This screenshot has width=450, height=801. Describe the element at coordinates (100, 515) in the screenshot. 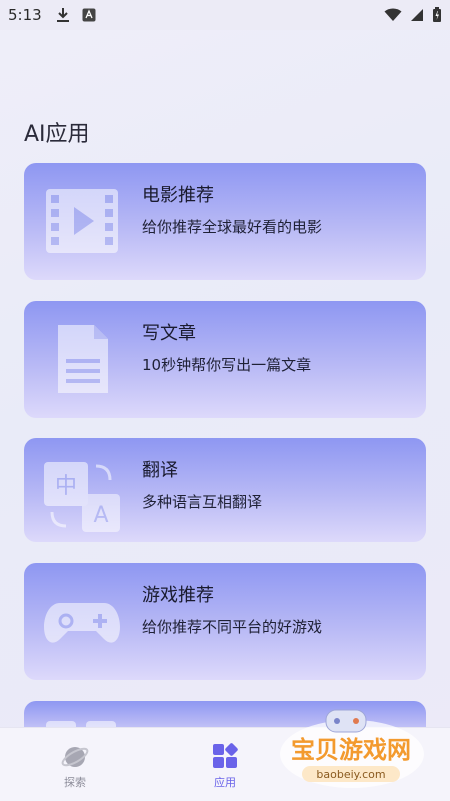

I see `svg-text: A` at that location.